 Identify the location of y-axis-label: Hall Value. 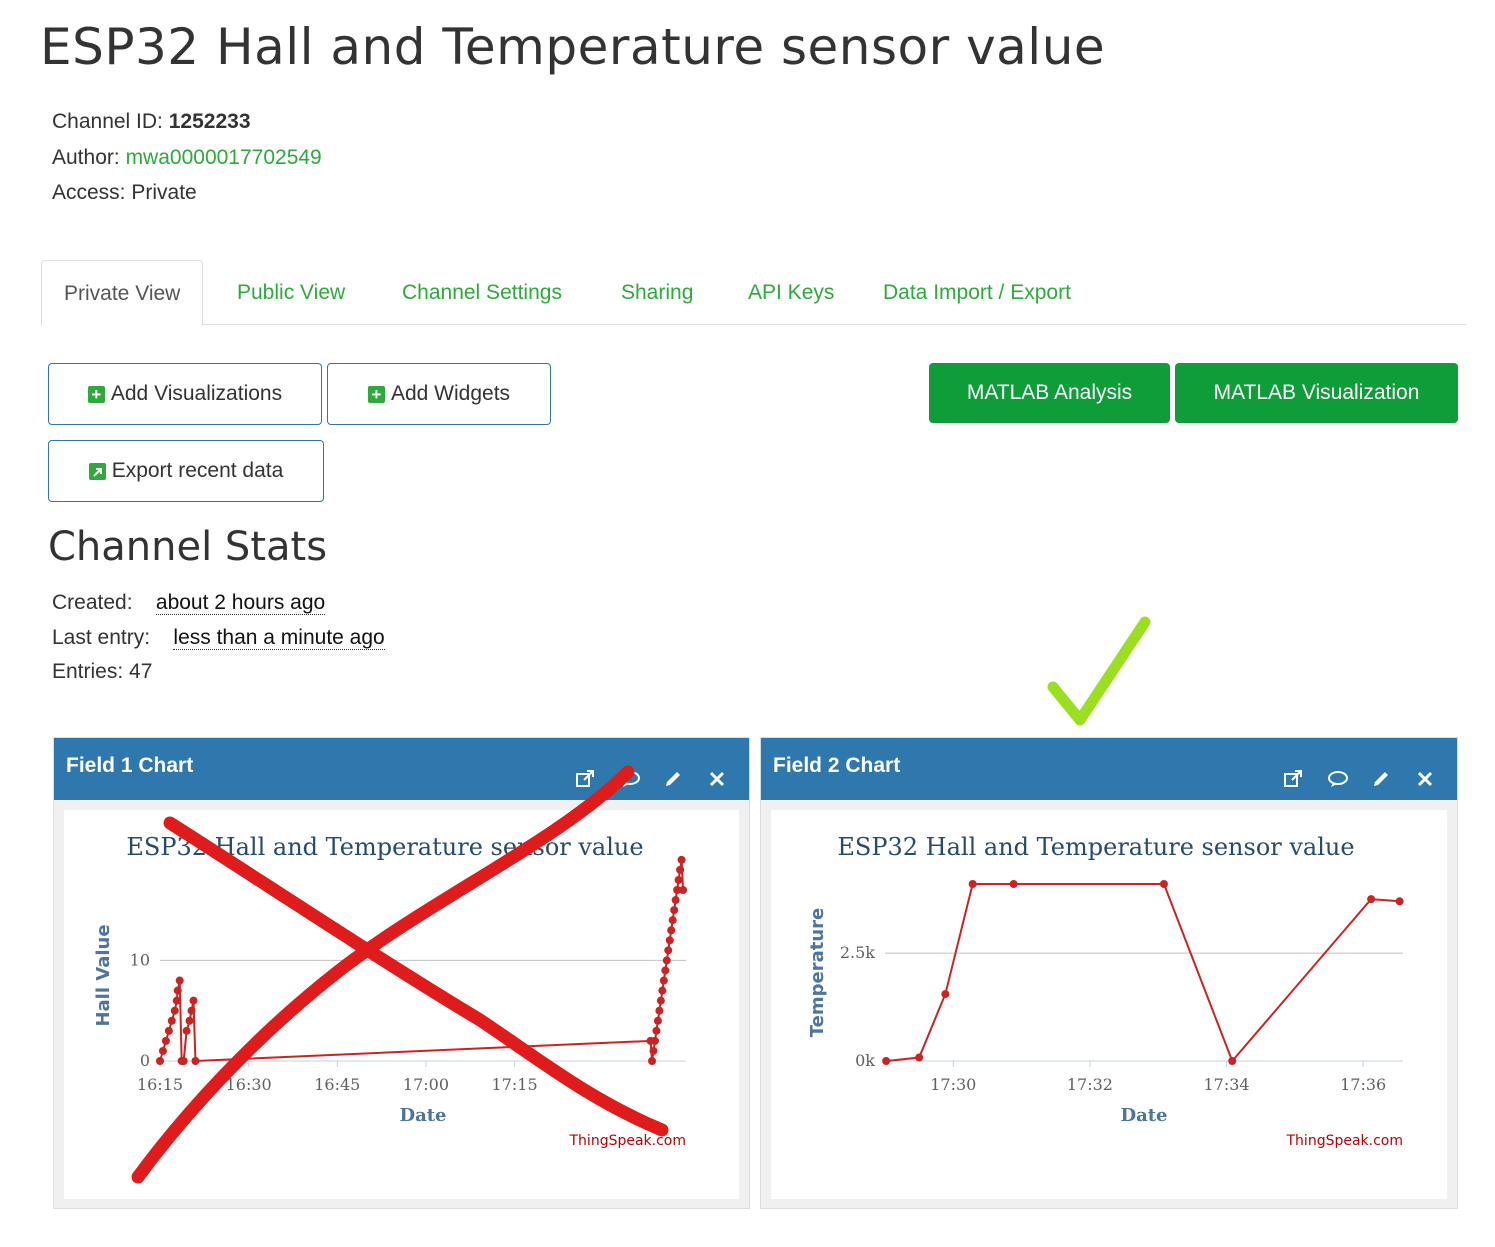
(103, 975).